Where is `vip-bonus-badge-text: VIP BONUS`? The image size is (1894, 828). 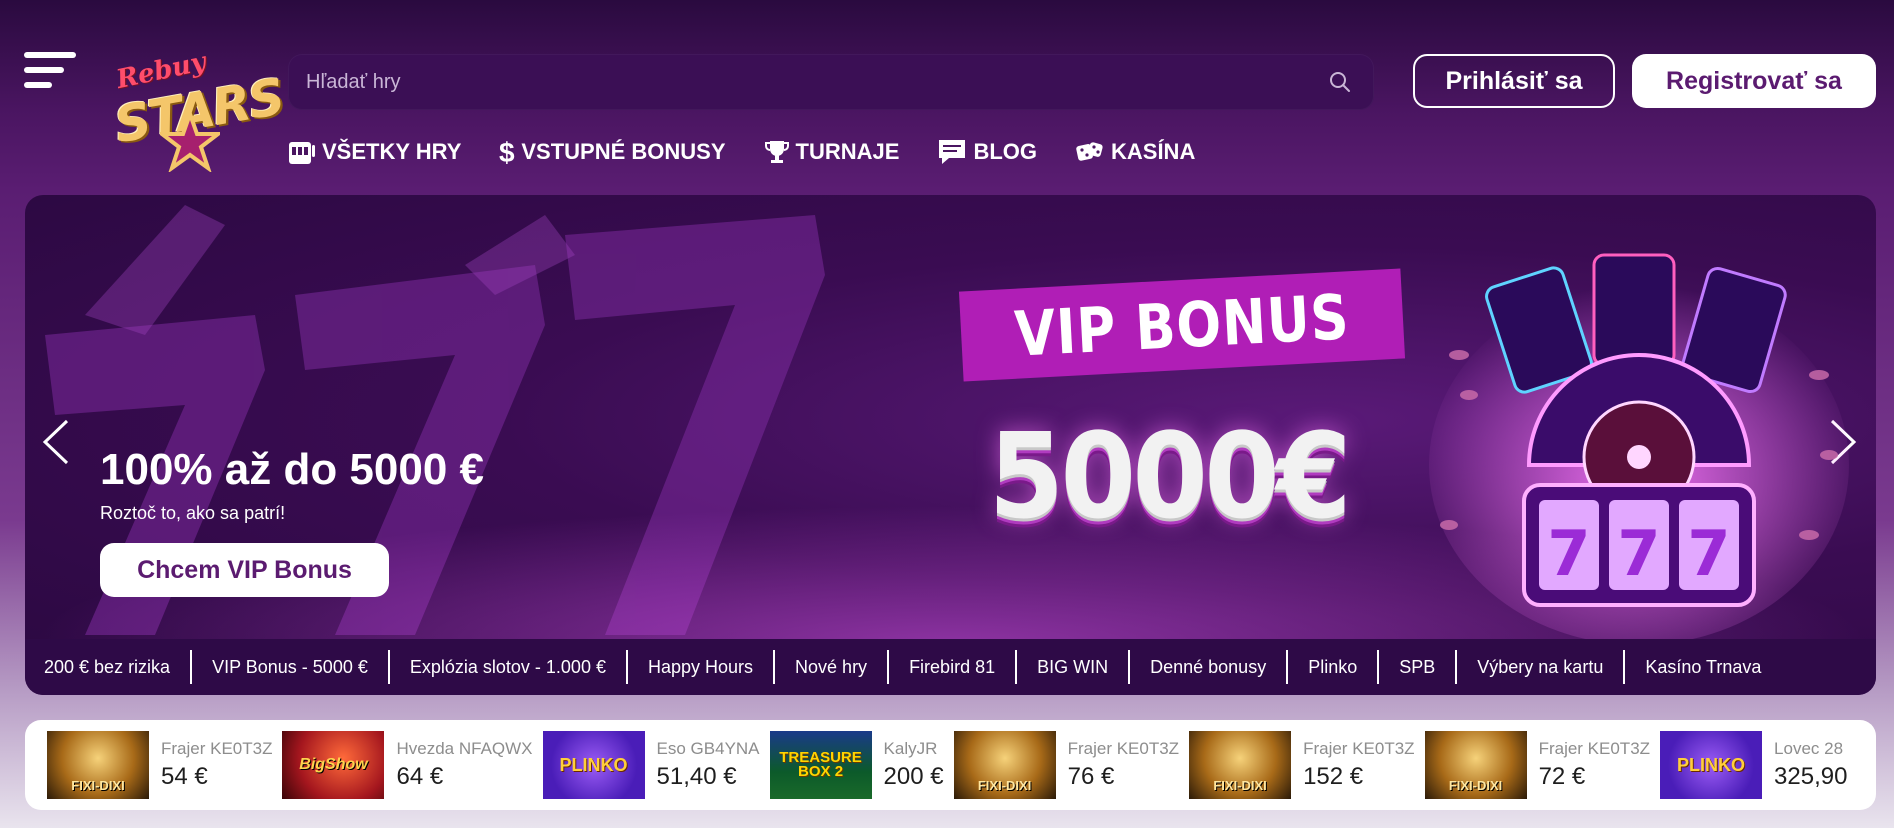 vip-bonus-badge-text: VIP BONUS is located at coordinates (1182, 325).